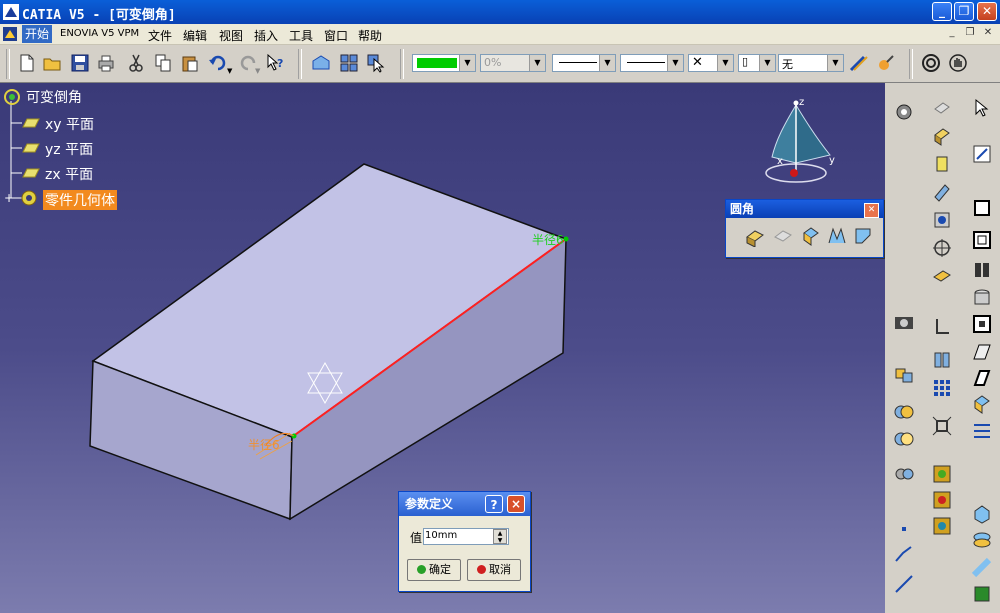  I want to click on document-icon, so click(10, 34).